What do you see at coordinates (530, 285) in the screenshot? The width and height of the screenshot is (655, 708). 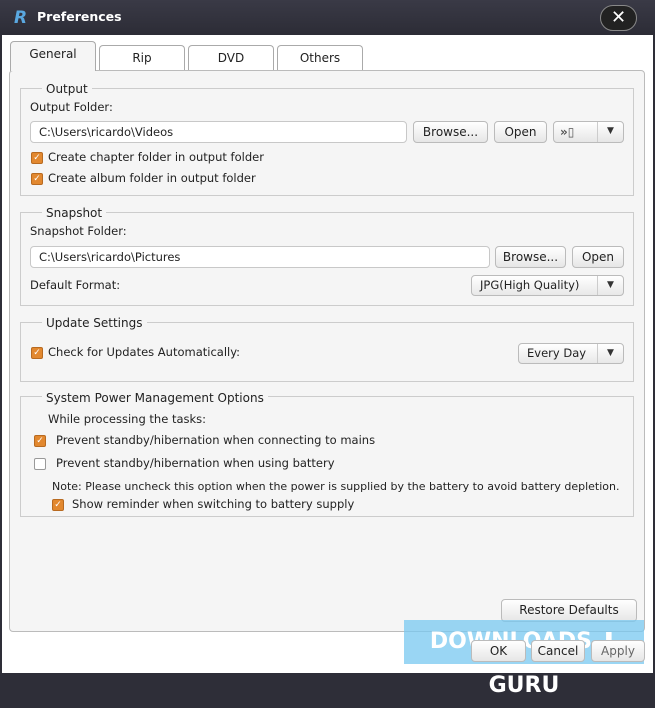 I see `default-format-value: JPG(High Quality)` at bounding box center [530, 285].